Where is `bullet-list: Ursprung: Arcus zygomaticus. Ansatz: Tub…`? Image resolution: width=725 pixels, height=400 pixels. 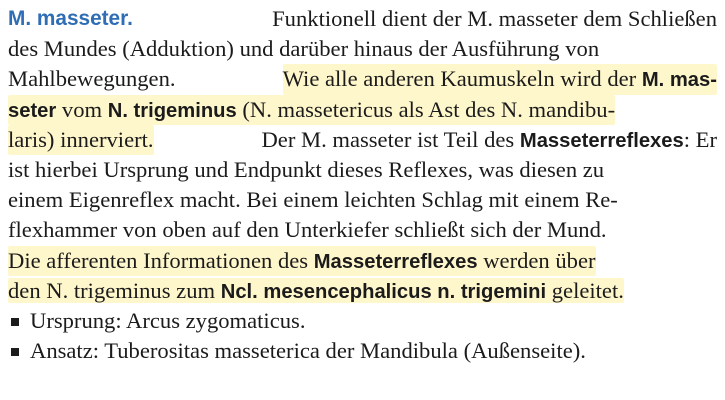 bullet-list: Ursprung: Arcus zygomaticus. Ansatz: Tub… is located at coordinates (362, 336).